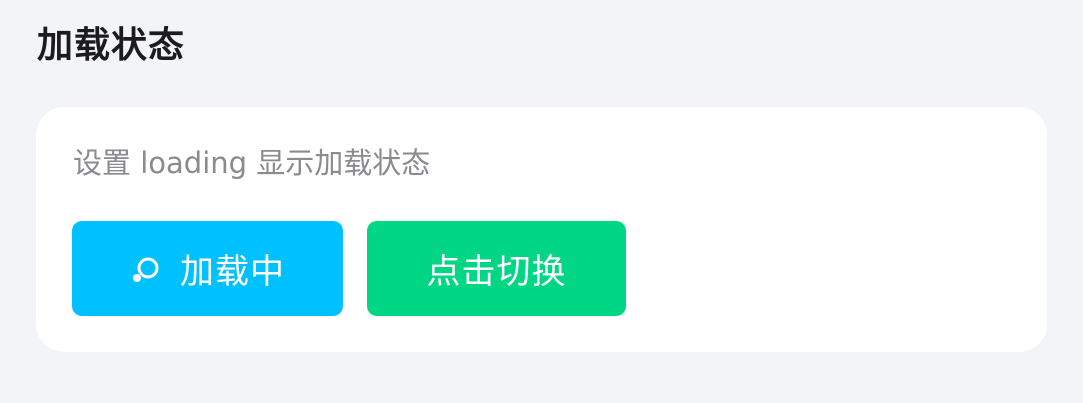 The width and height of the screenshot is (1083, 403). I want to click on toggle-button: 点击切换, so click(496, 268).